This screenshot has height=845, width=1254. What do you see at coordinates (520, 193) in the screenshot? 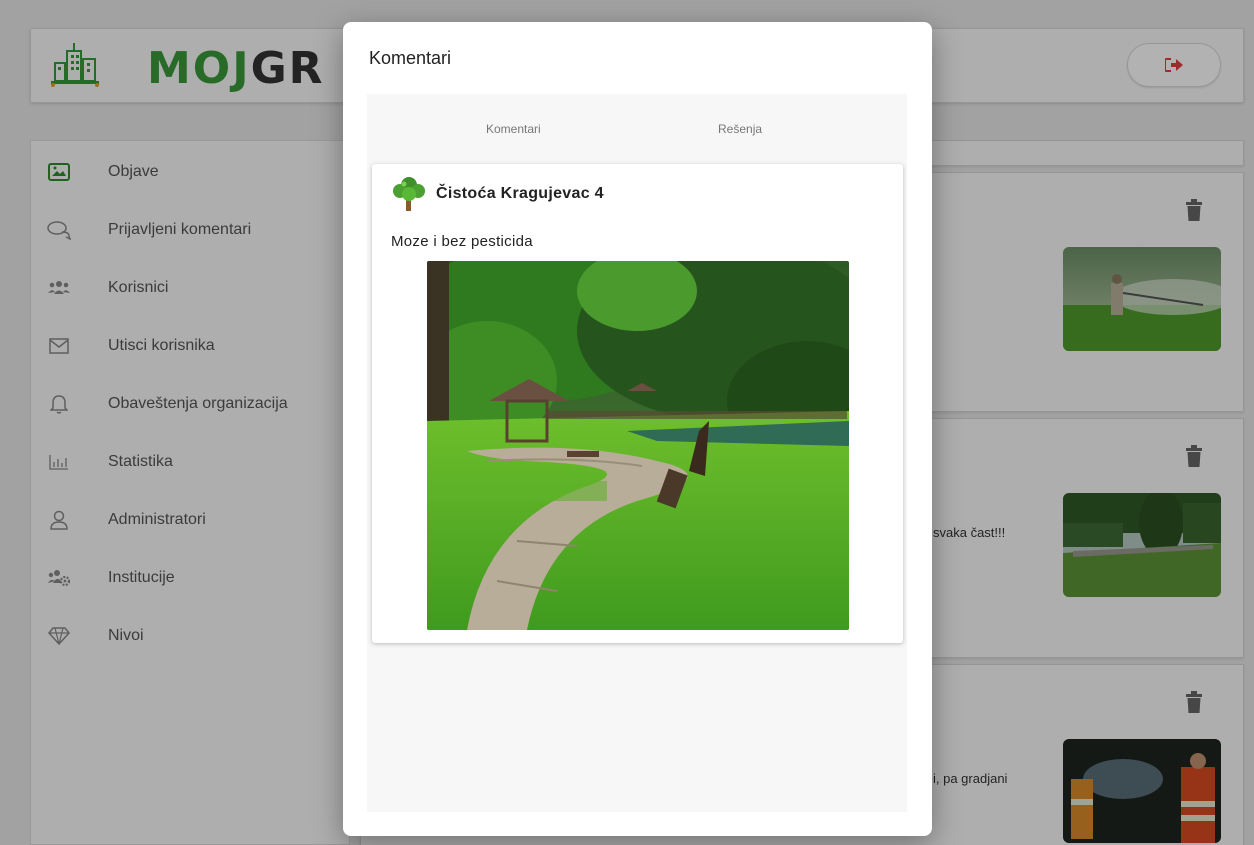
I see `comment-author: Čistoća Kragujevac 4` at bounding box center [520, 193].